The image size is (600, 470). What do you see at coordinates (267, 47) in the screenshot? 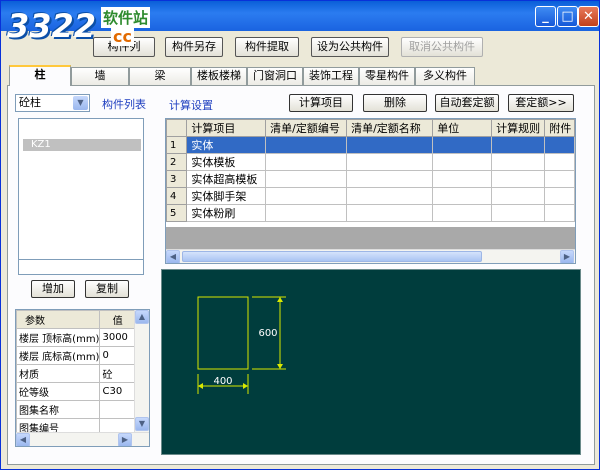
I see `extract-button: 构件提取` at bounding box center [267, 47].